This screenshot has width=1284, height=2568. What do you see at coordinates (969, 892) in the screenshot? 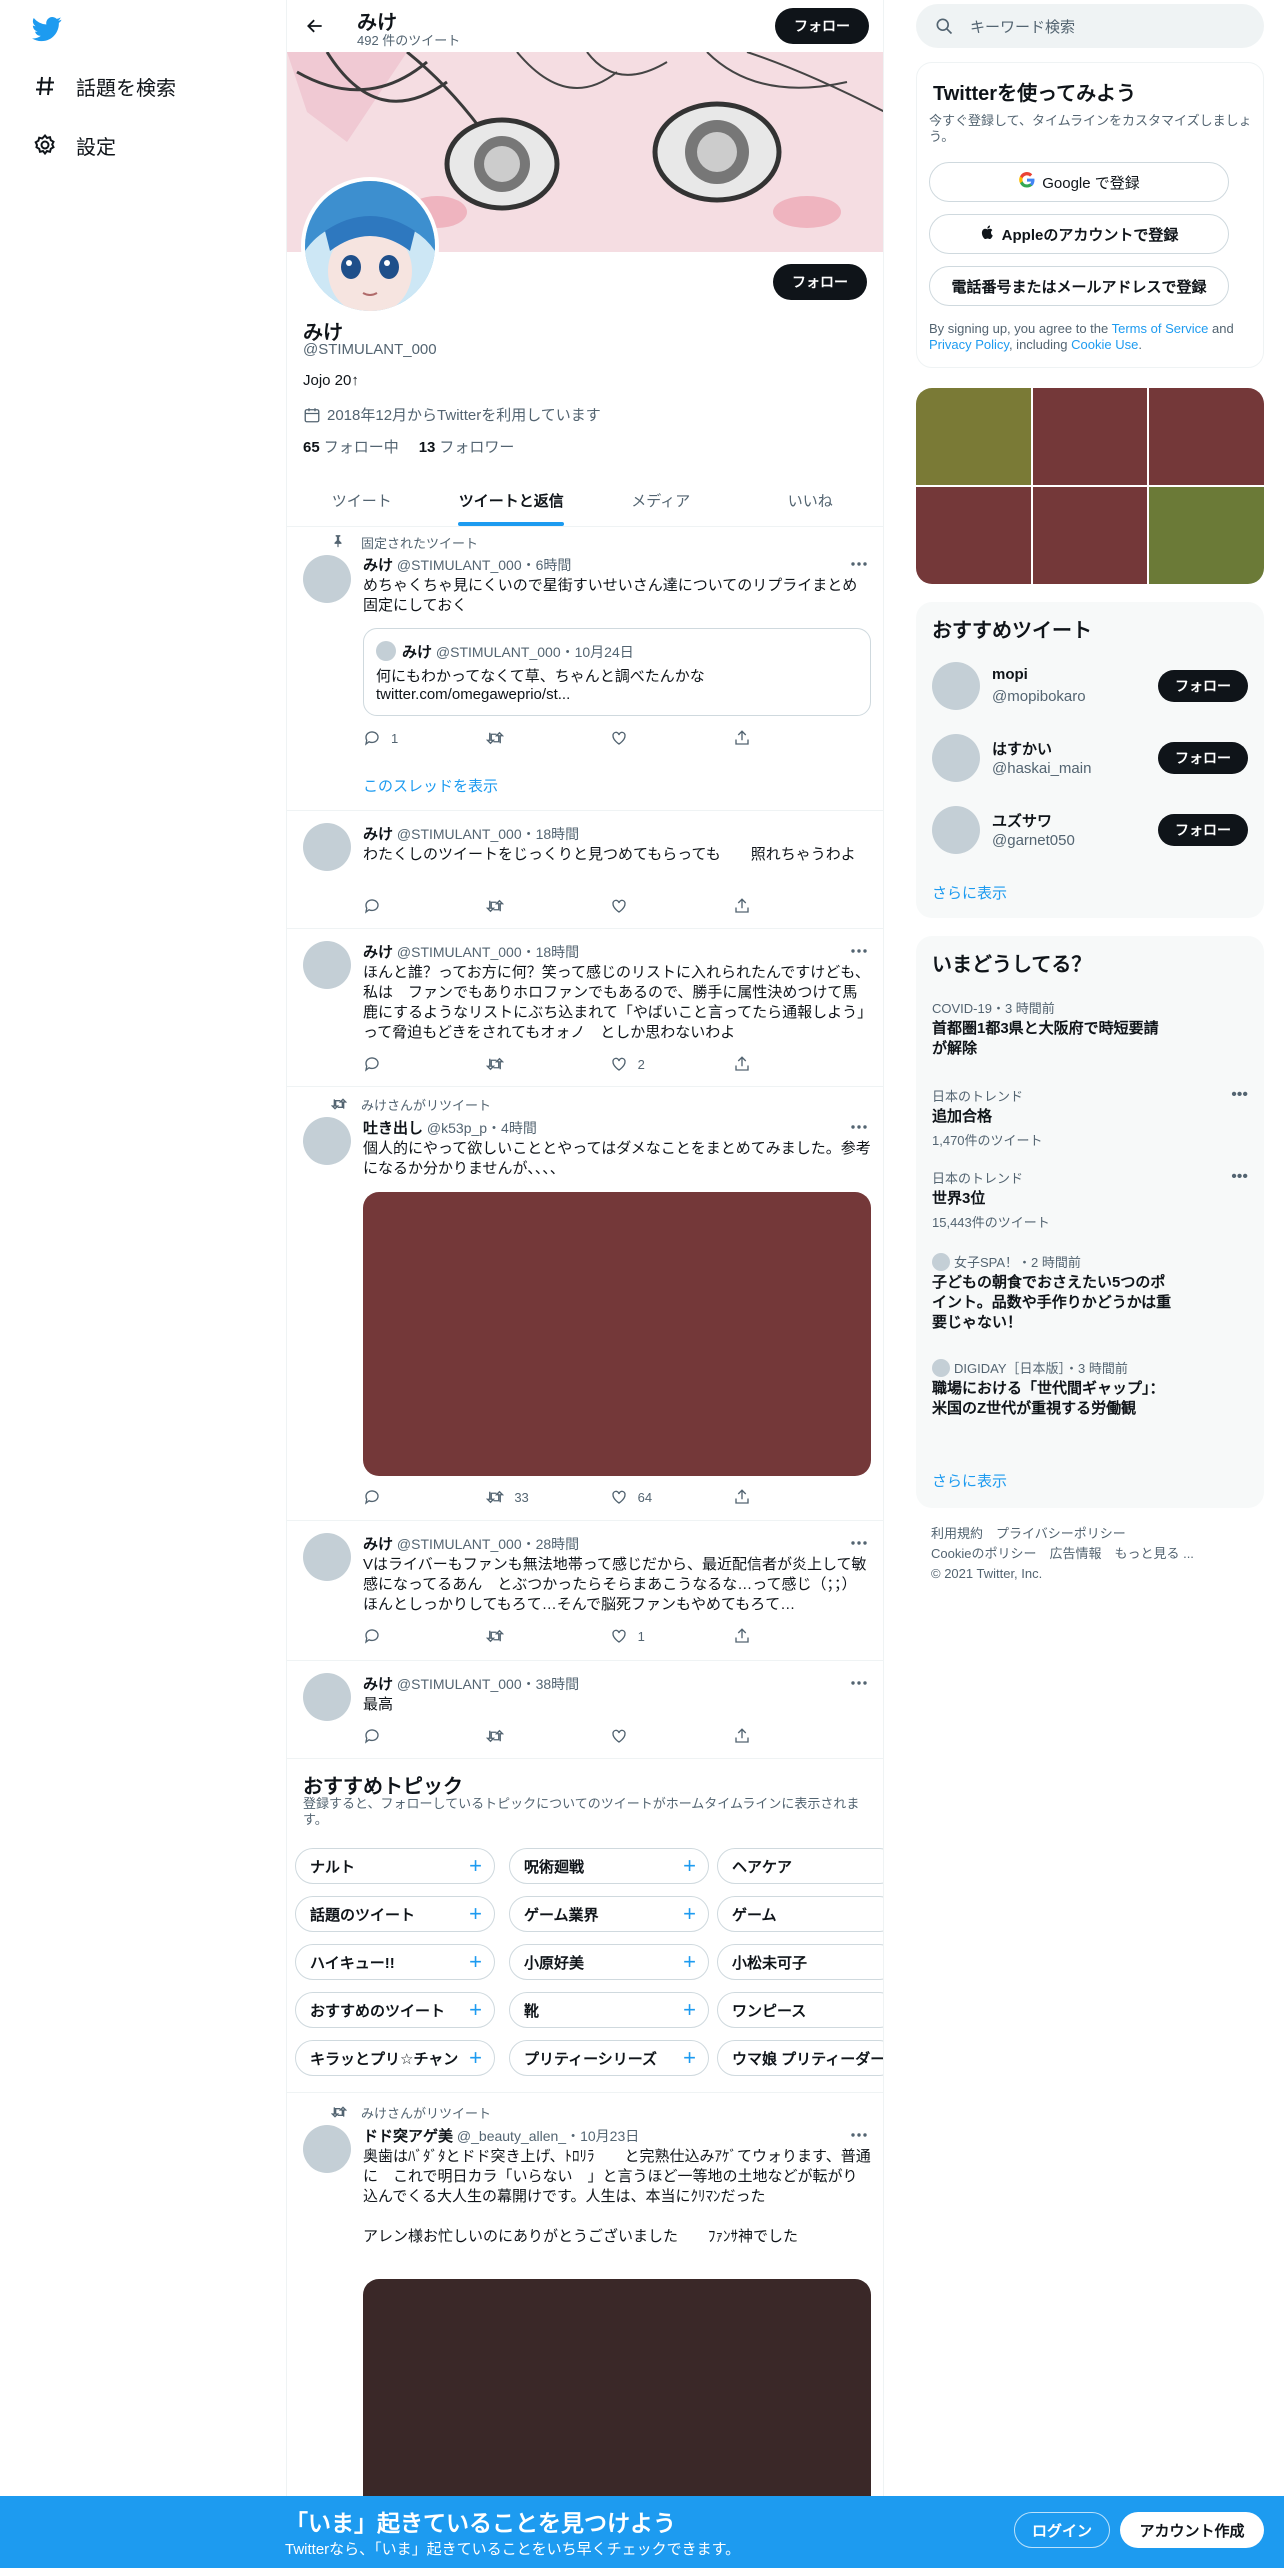
I see `who-show-more-link: さらに表示` at bounding box center [969, 892].